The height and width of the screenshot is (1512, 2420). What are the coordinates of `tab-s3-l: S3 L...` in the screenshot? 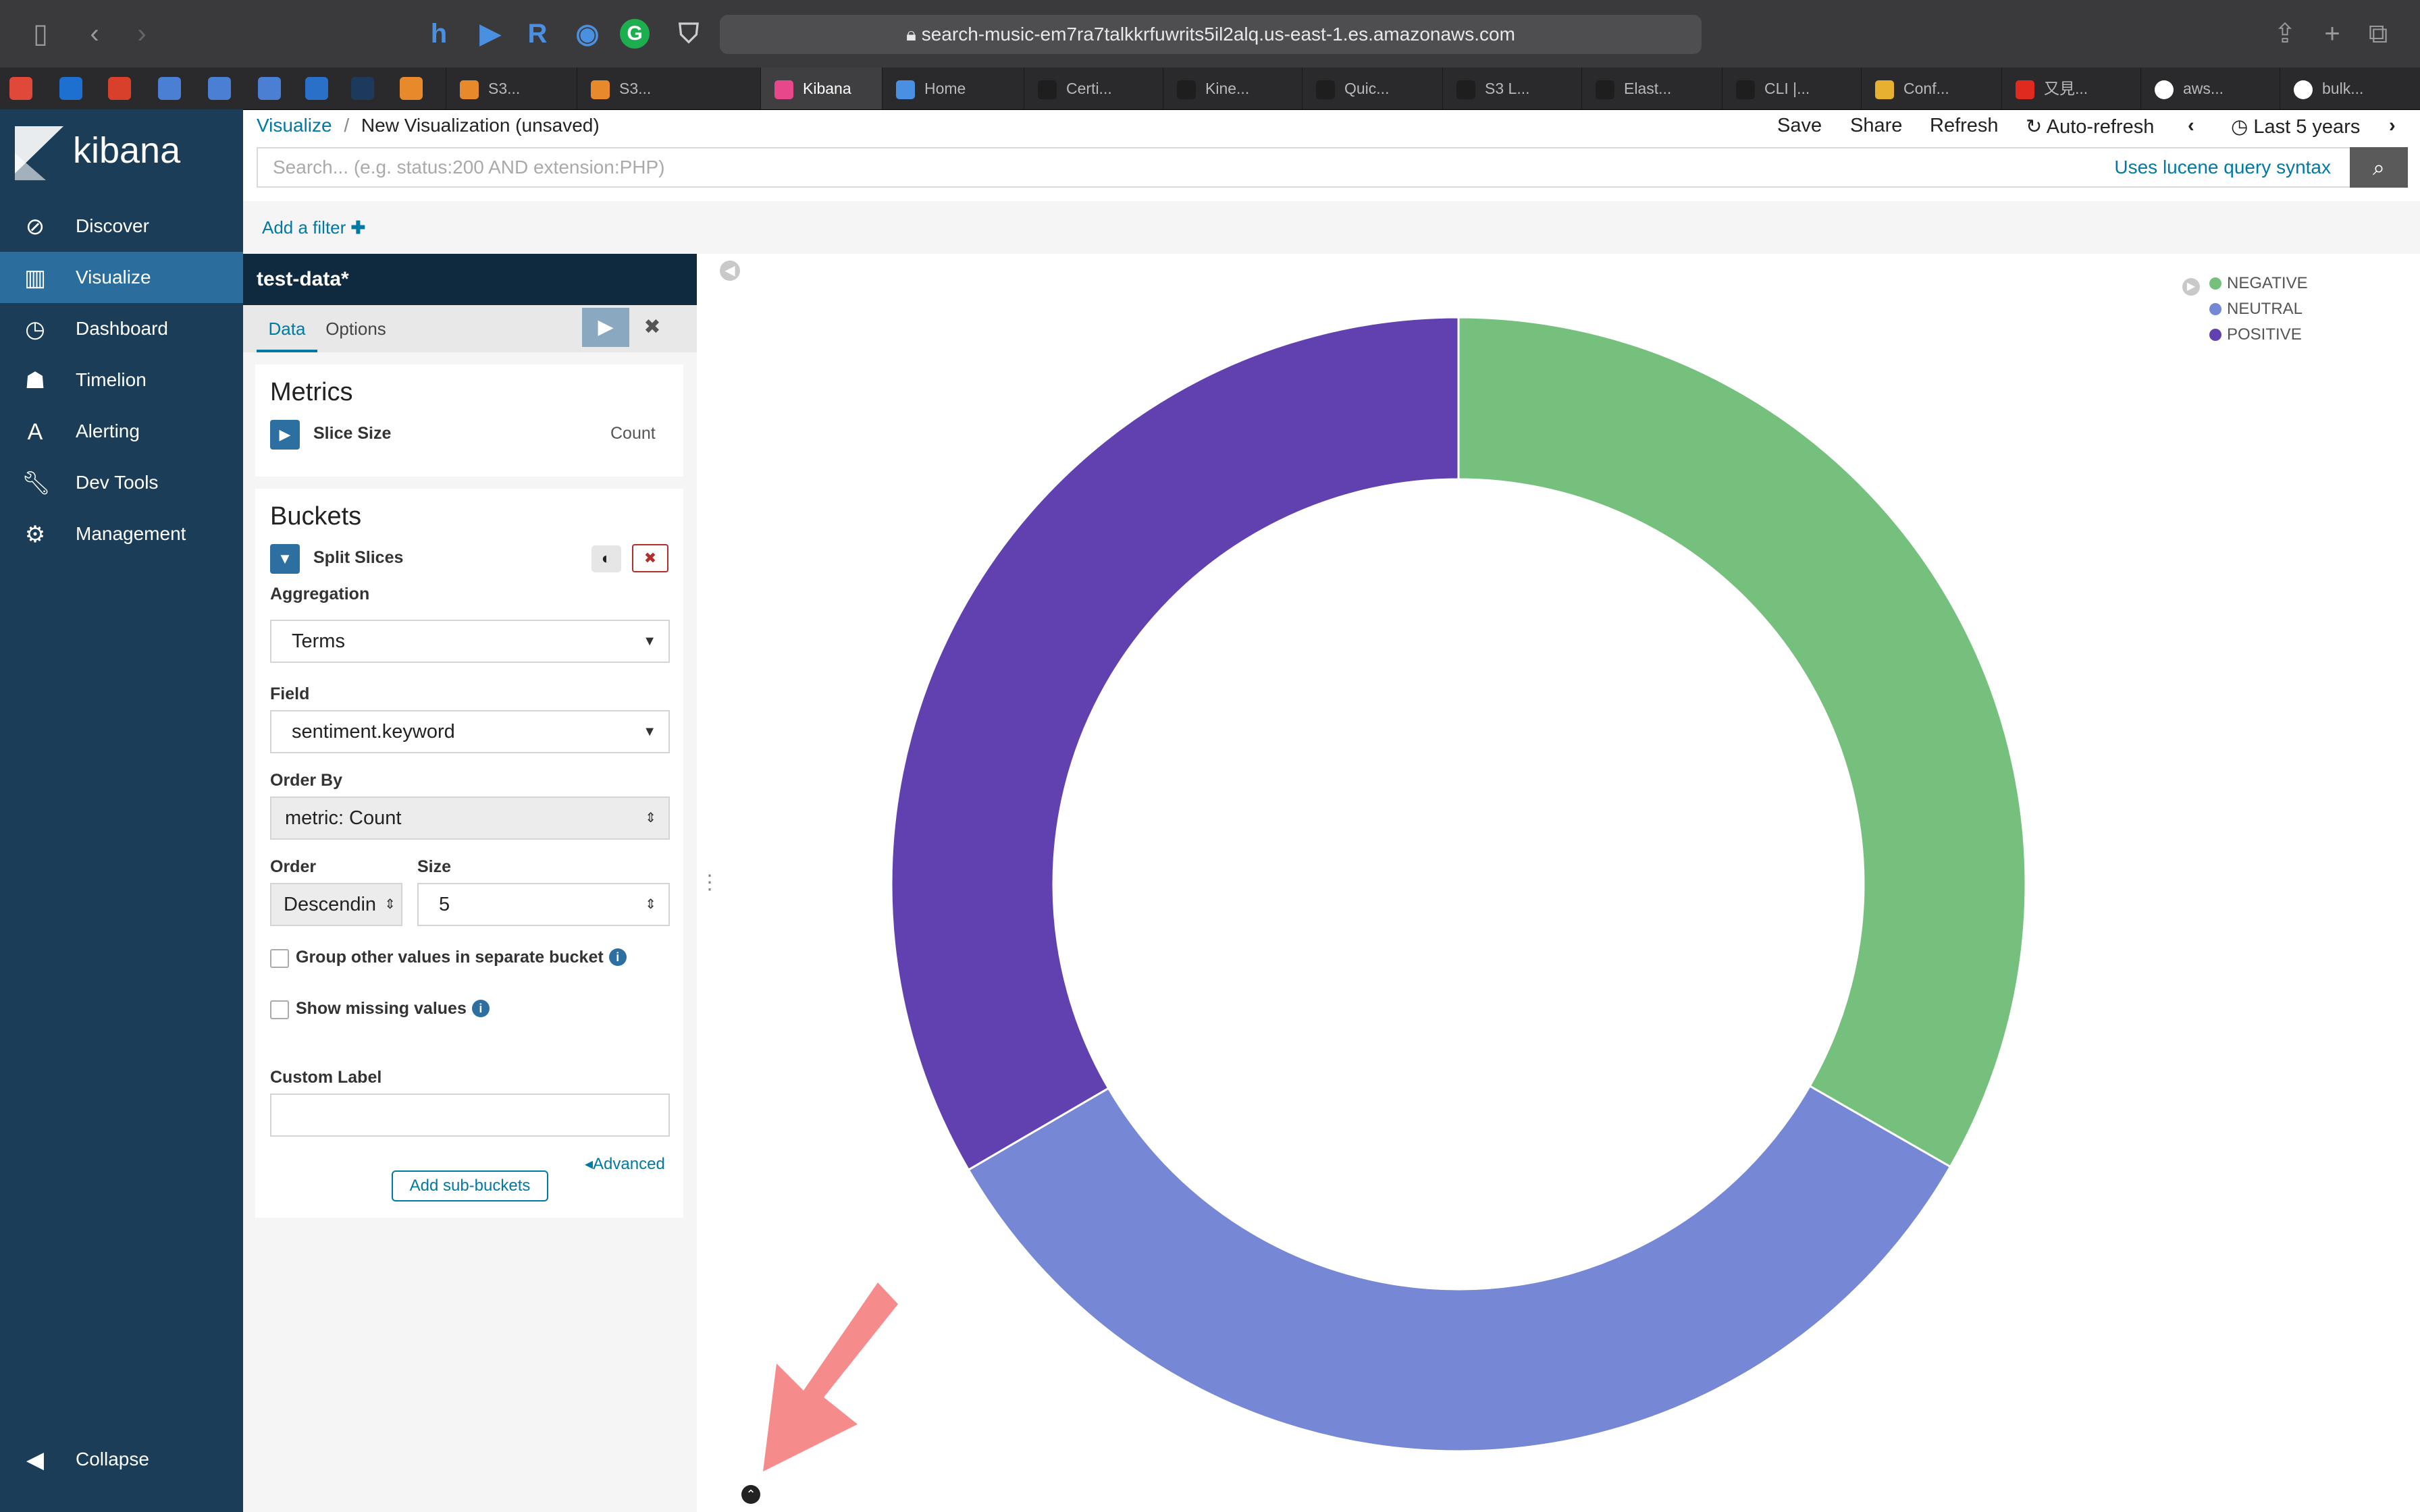 It's located at (1511, 89).